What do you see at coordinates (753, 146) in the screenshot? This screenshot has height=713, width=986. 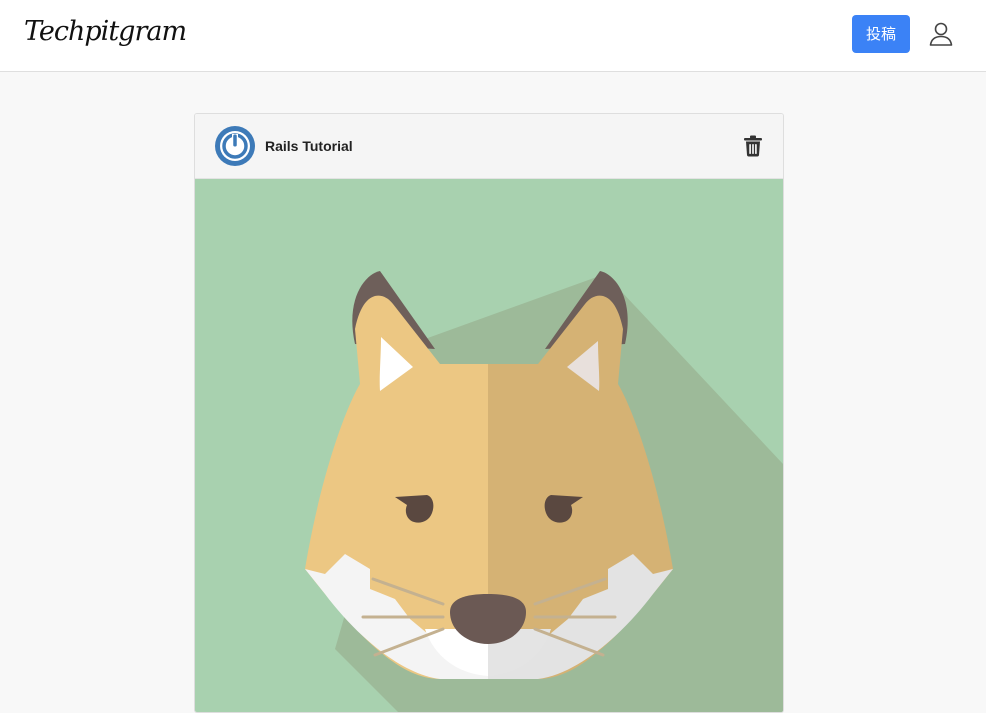 I see `trash-icon` at bounding box center [753, 146].